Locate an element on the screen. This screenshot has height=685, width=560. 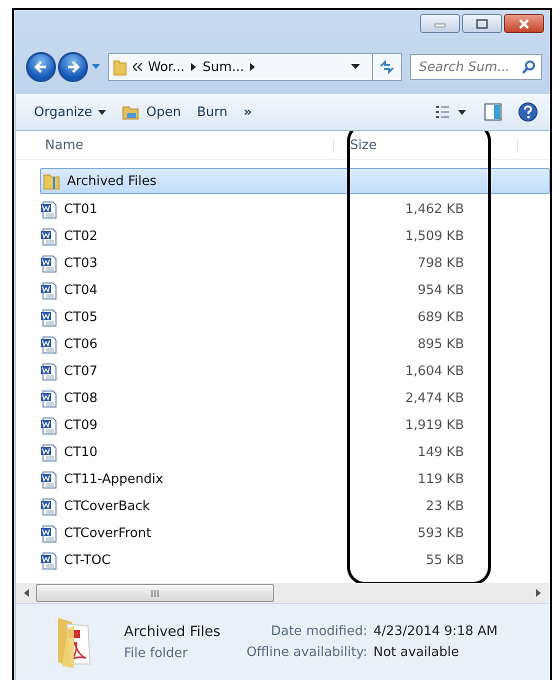
file-row: CTCoverBack 23 KB is located at coordinates (295, 506).